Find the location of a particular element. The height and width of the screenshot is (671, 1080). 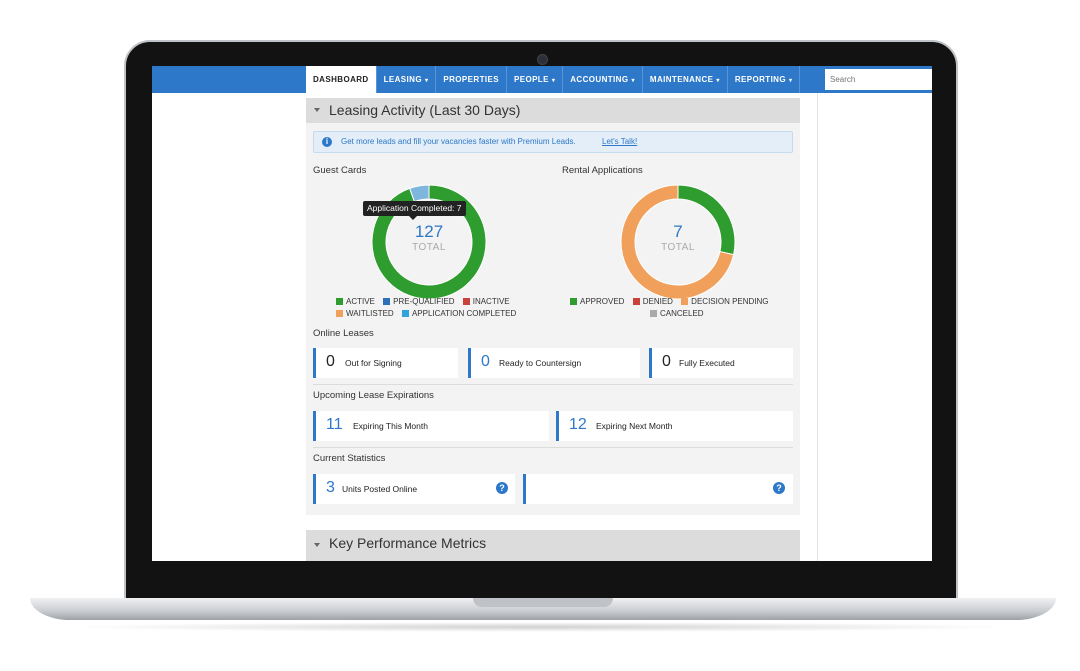

stat-ready-to-countersign: 0 Ready to Countersign is located at coordinates (554, 363).